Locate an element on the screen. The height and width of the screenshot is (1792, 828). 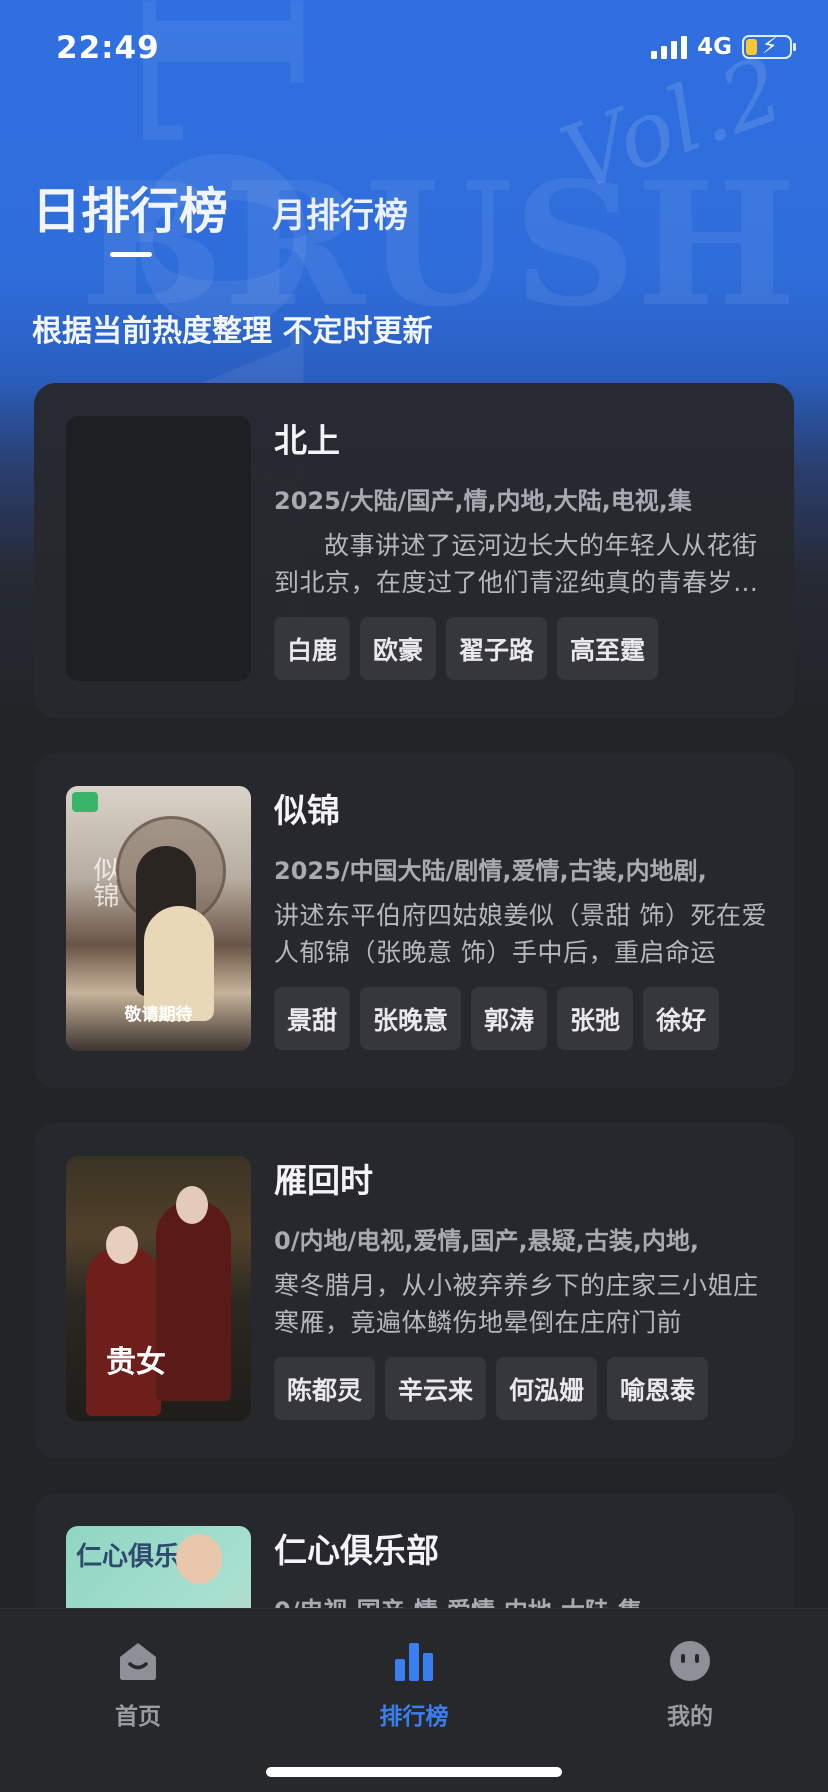
status-bar: 22:49 4G ⚡ is located at coordinates (414, 50).